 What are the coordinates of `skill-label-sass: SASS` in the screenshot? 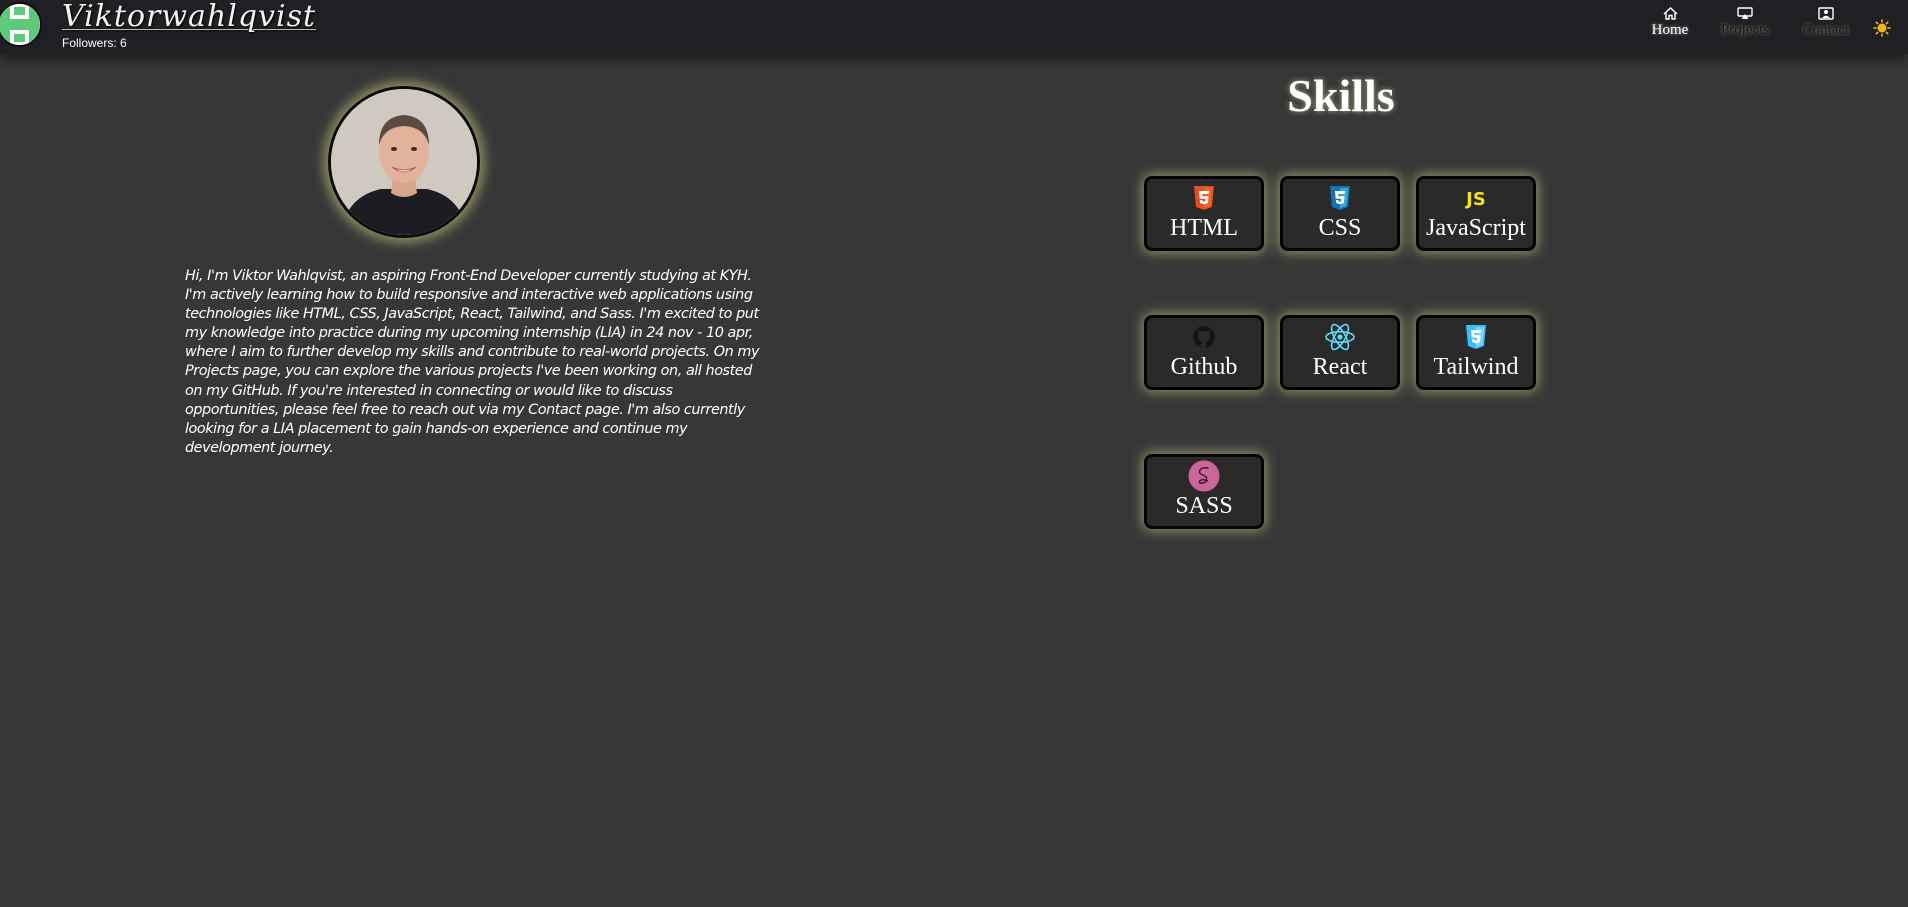 It's located at (1204, 506).